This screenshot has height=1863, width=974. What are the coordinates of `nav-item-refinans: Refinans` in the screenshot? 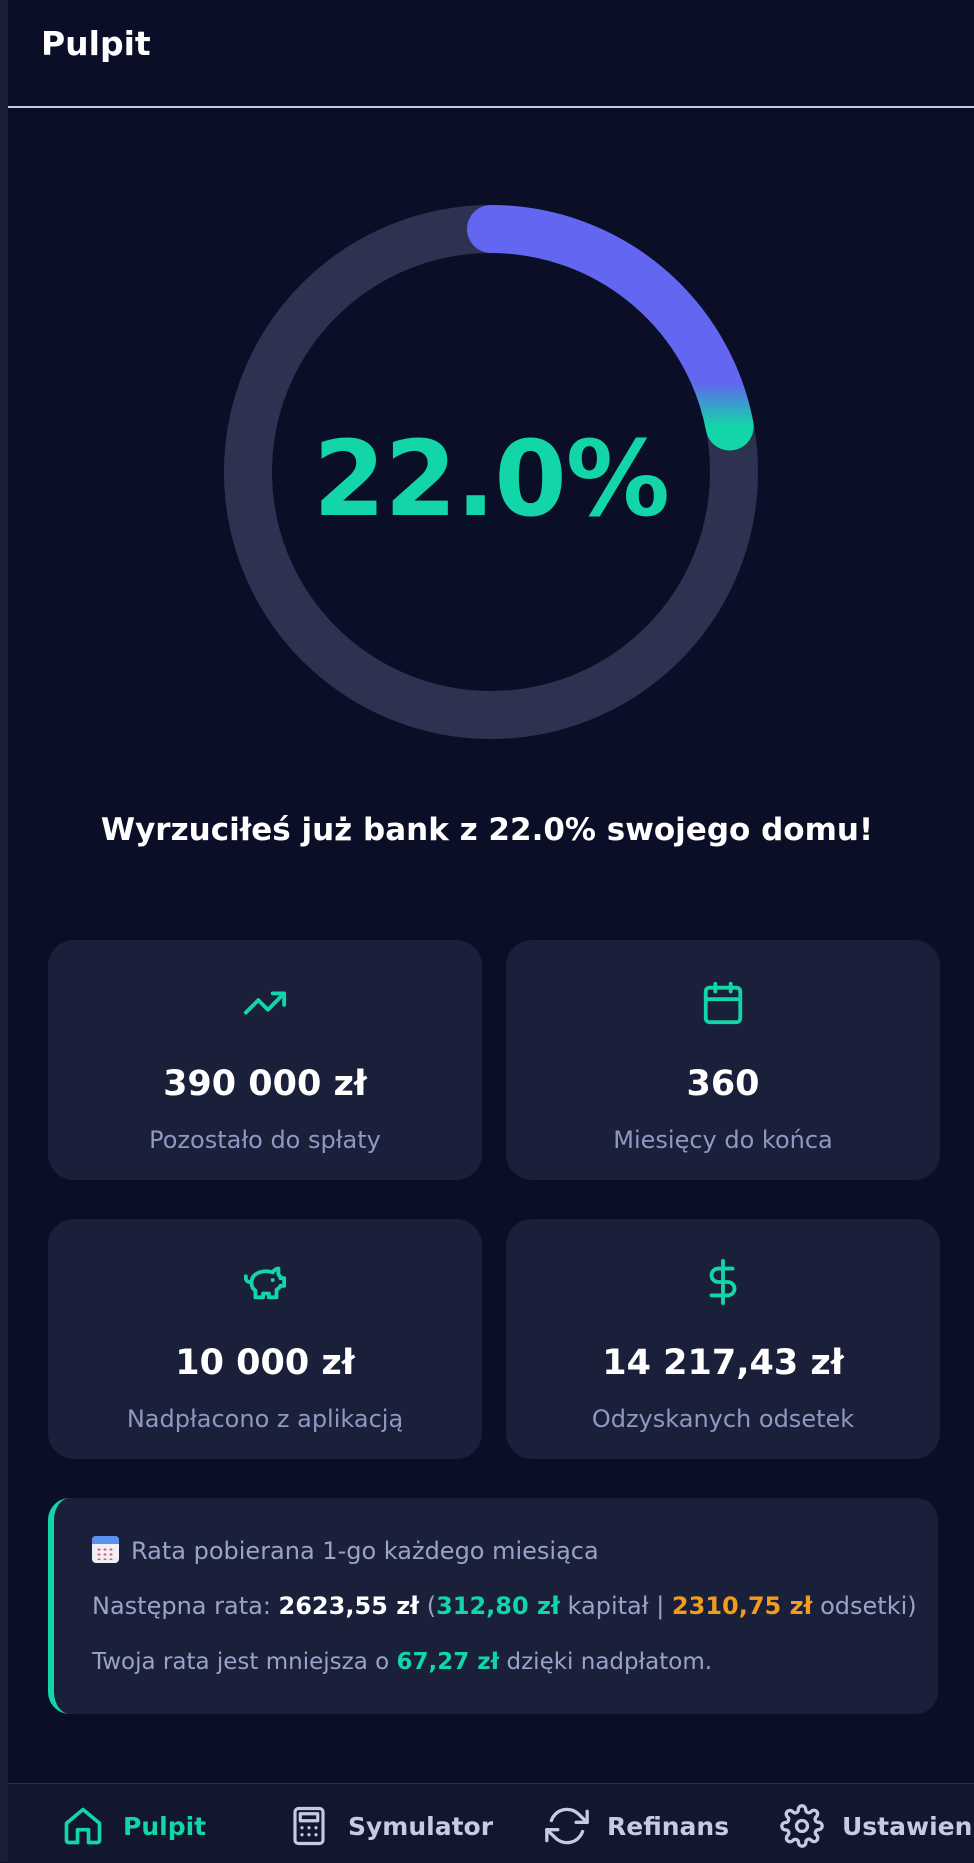 It's located at (637, 1826).